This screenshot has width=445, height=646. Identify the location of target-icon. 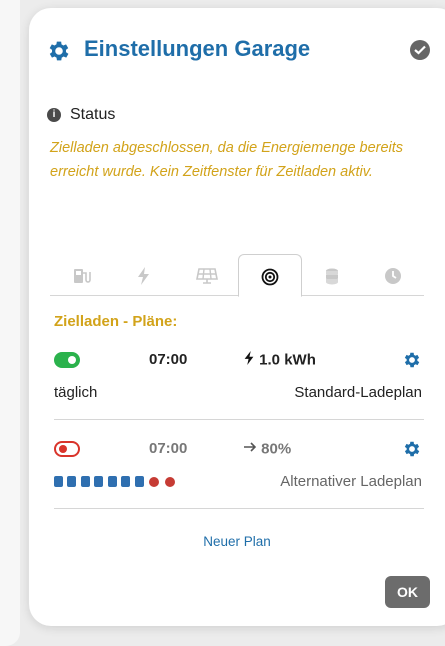
(270, 277).